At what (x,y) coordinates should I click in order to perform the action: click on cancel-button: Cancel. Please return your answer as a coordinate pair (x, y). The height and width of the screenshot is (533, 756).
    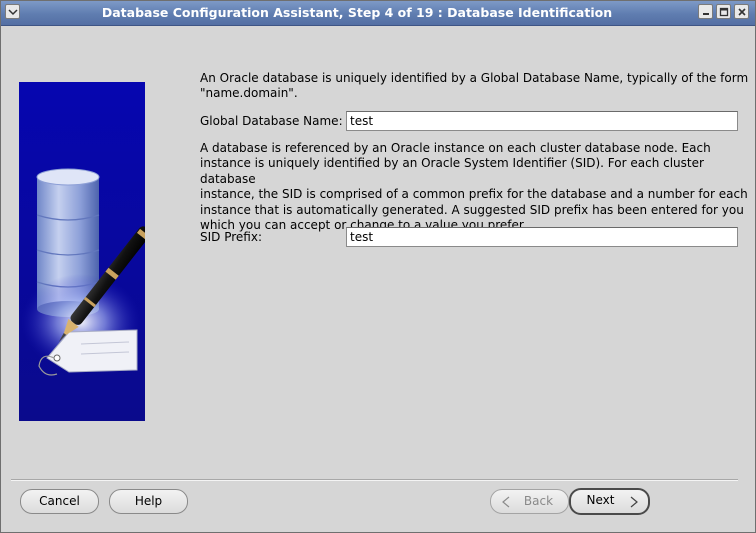
    Looking at the image, I should click on (59, 501).